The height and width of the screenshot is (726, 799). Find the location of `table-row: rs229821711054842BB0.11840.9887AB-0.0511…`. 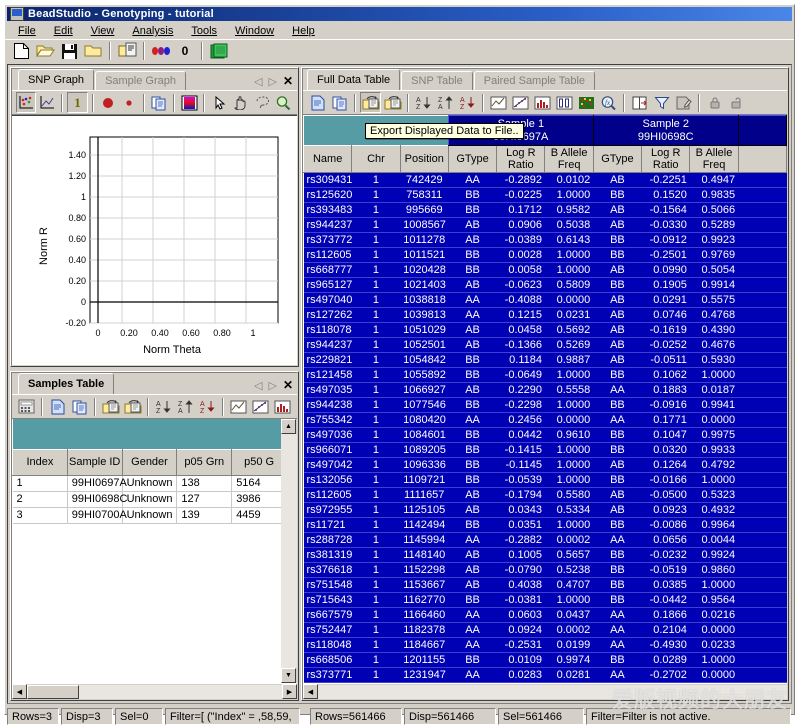

table-row: rs229821711054842BB0.11840.9887AB-0.0511… is located at coordinates (545, 360).